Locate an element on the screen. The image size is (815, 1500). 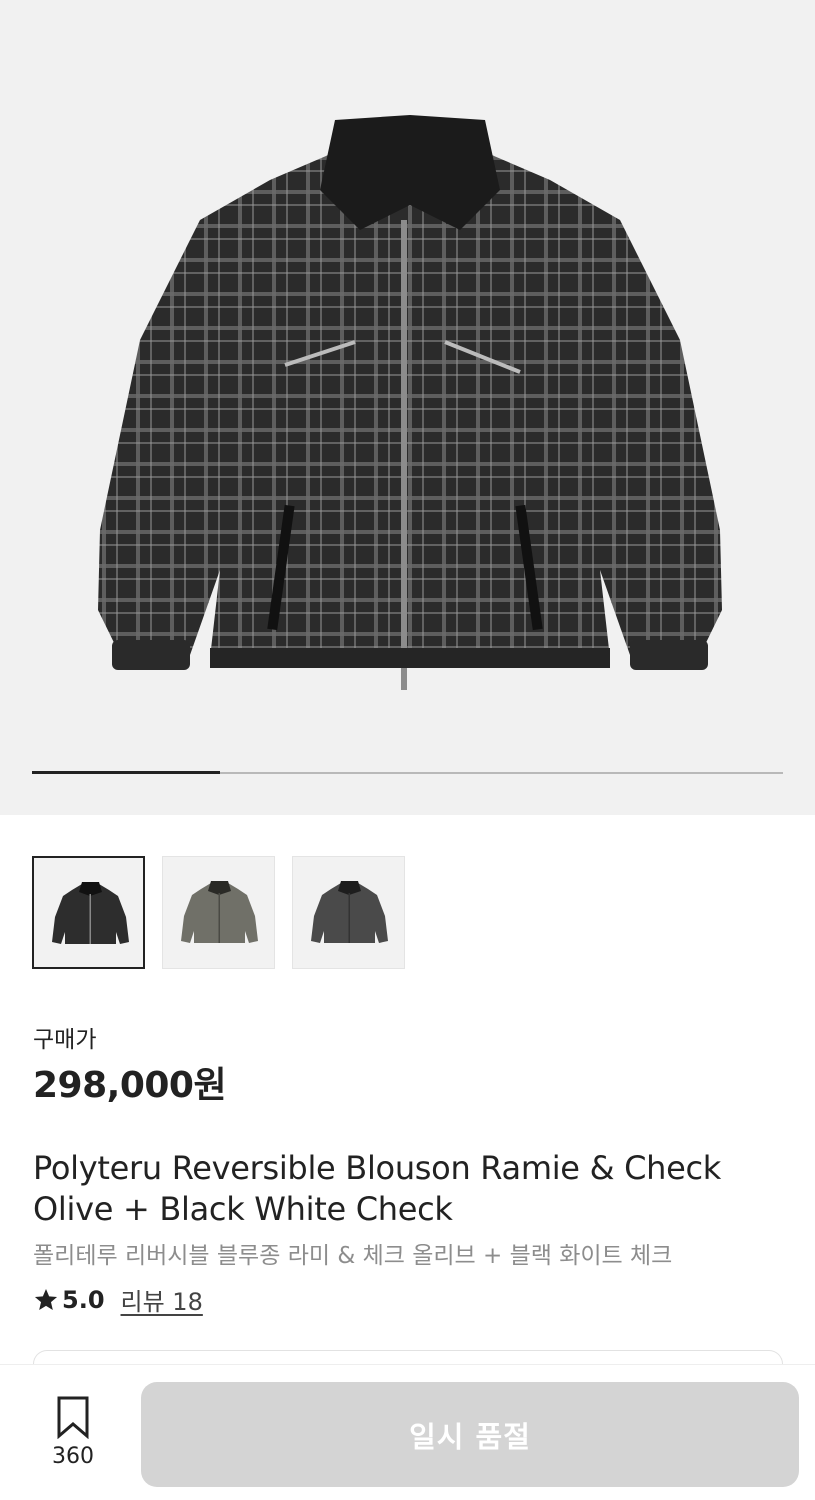
thumbnail-black-white-check is located at coordinates (88, 912).